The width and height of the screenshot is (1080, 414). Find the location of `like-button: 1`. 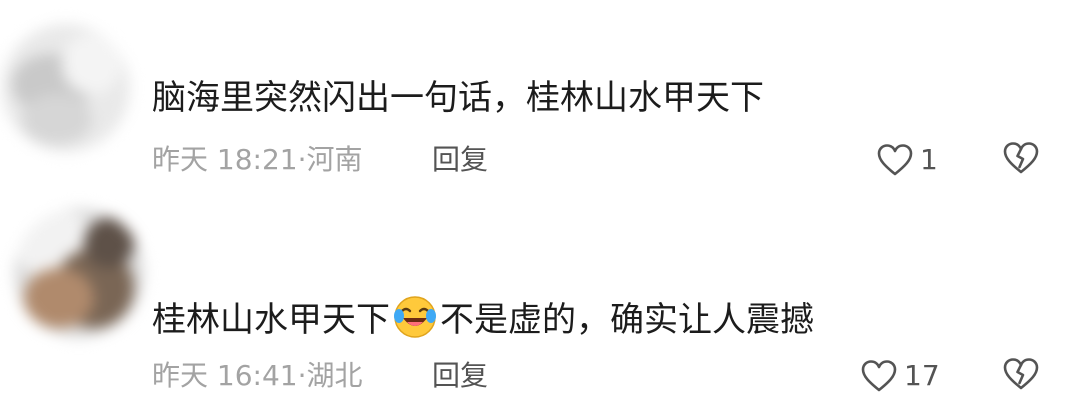

like-button: 1 is located at coordinates (907, 160).